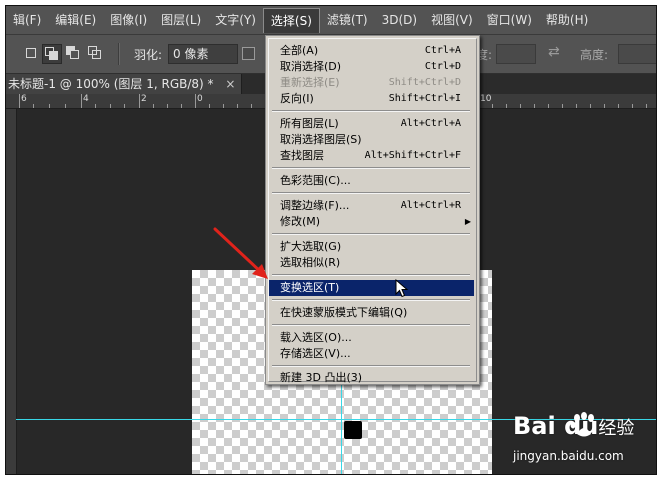  Describe the element at coordinates (230, 84) in the screenshot. I see `close-icon: ×` at that location.